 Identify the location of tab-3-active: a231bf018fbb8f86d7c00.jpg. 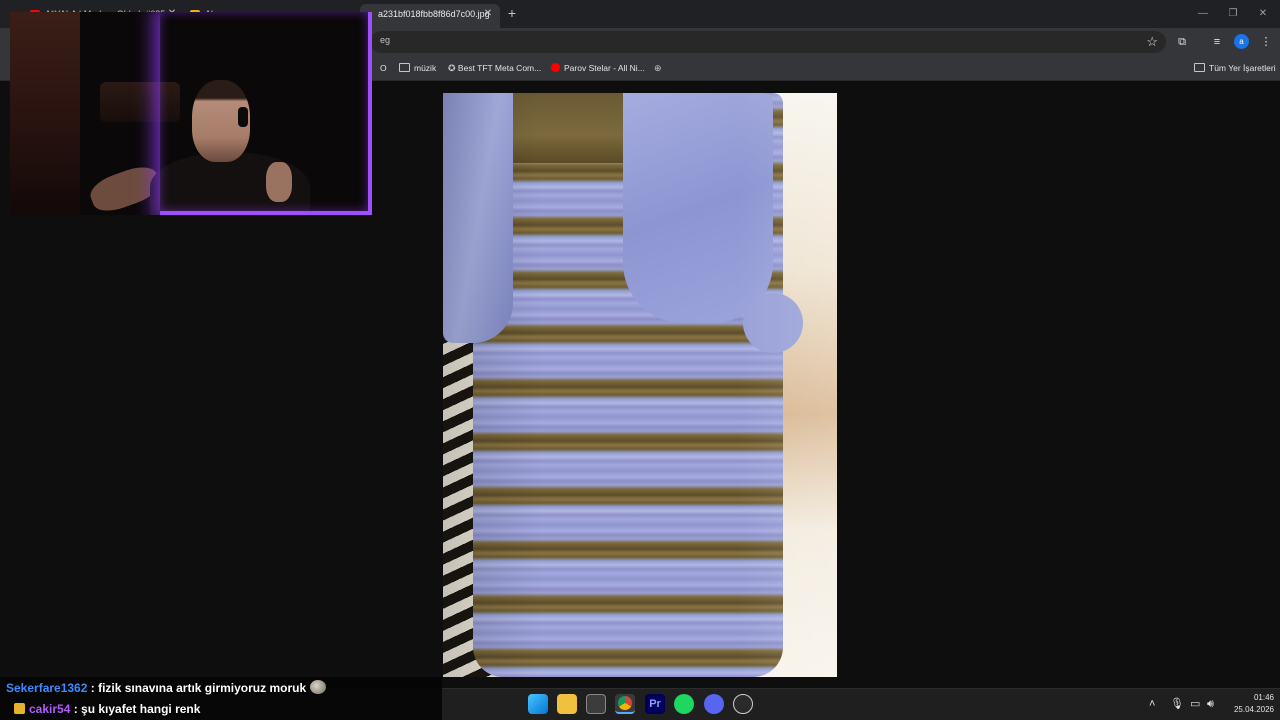
(430, 16).